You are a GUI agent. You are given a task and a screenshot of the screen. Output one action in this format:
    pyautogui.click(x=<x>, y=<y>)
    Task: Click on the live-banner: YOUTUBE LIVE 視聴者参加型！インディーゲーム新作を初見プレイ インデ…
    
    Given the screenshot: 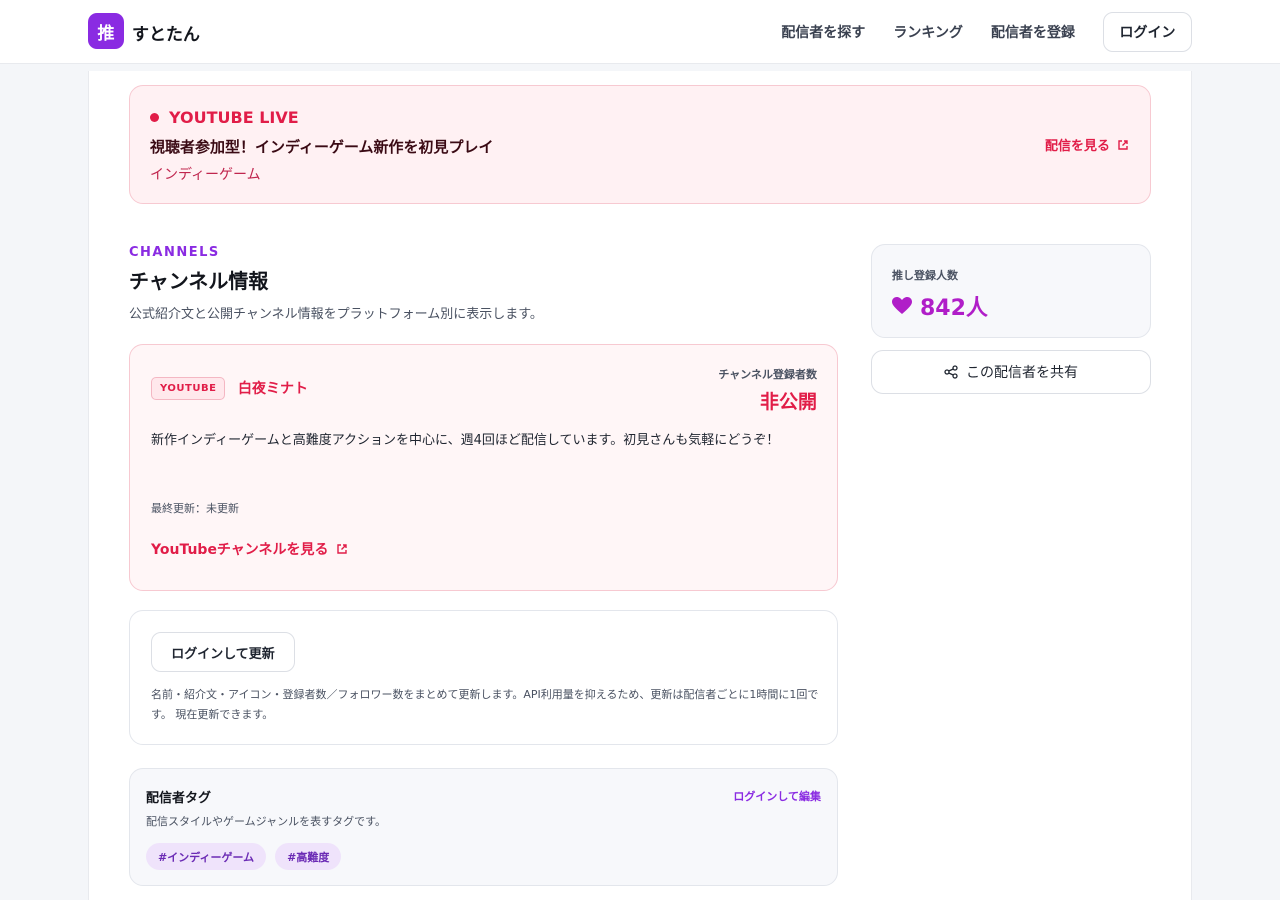 What is the action you would take?
    pyautogui.click(x=640, y=144)
    